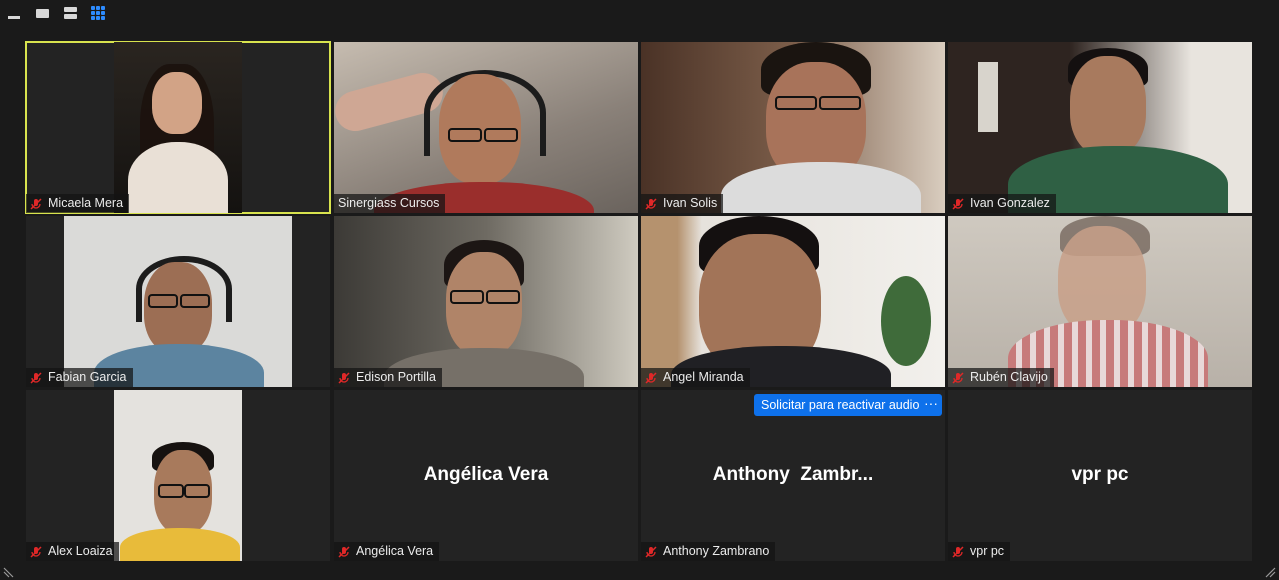 The width and height of the screenshot is (1279, 580). I want to click on participant-name: Anthony Zambrano, so click(716, 551).